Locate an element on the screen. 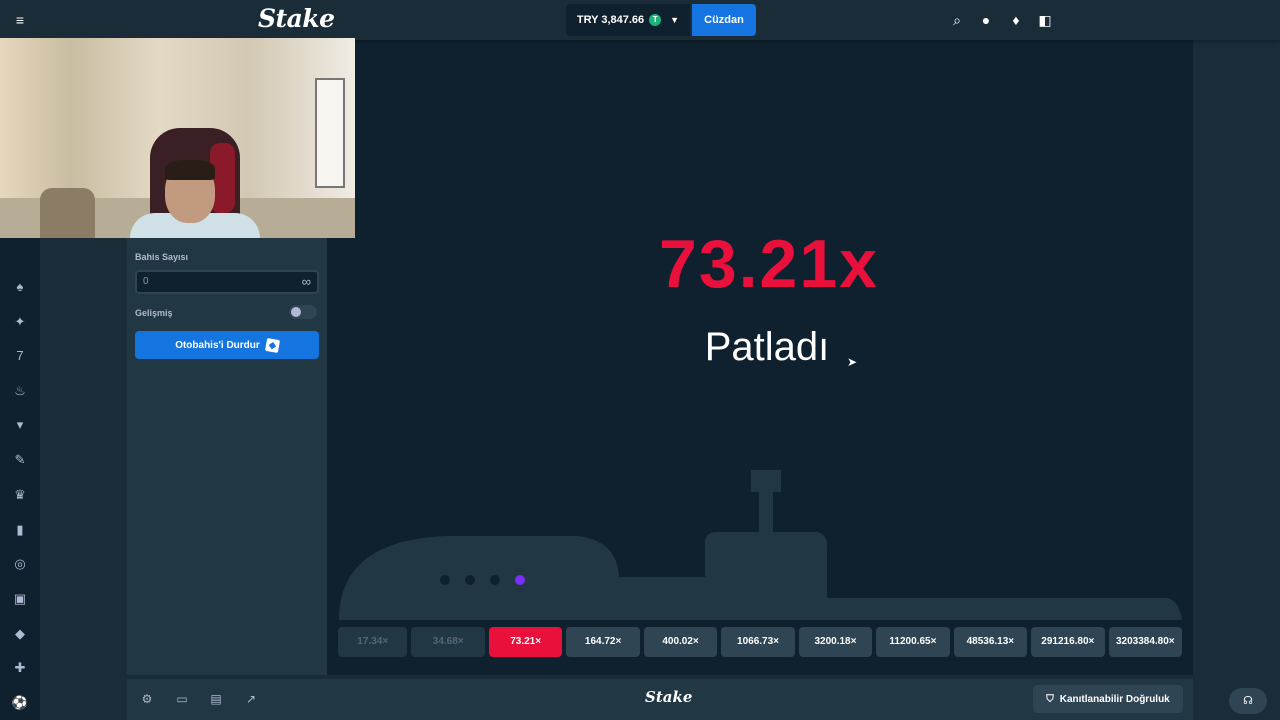 This screenshot has width=1280, height=720. tools-icon: ✚ is located at coordinates (20, 668).